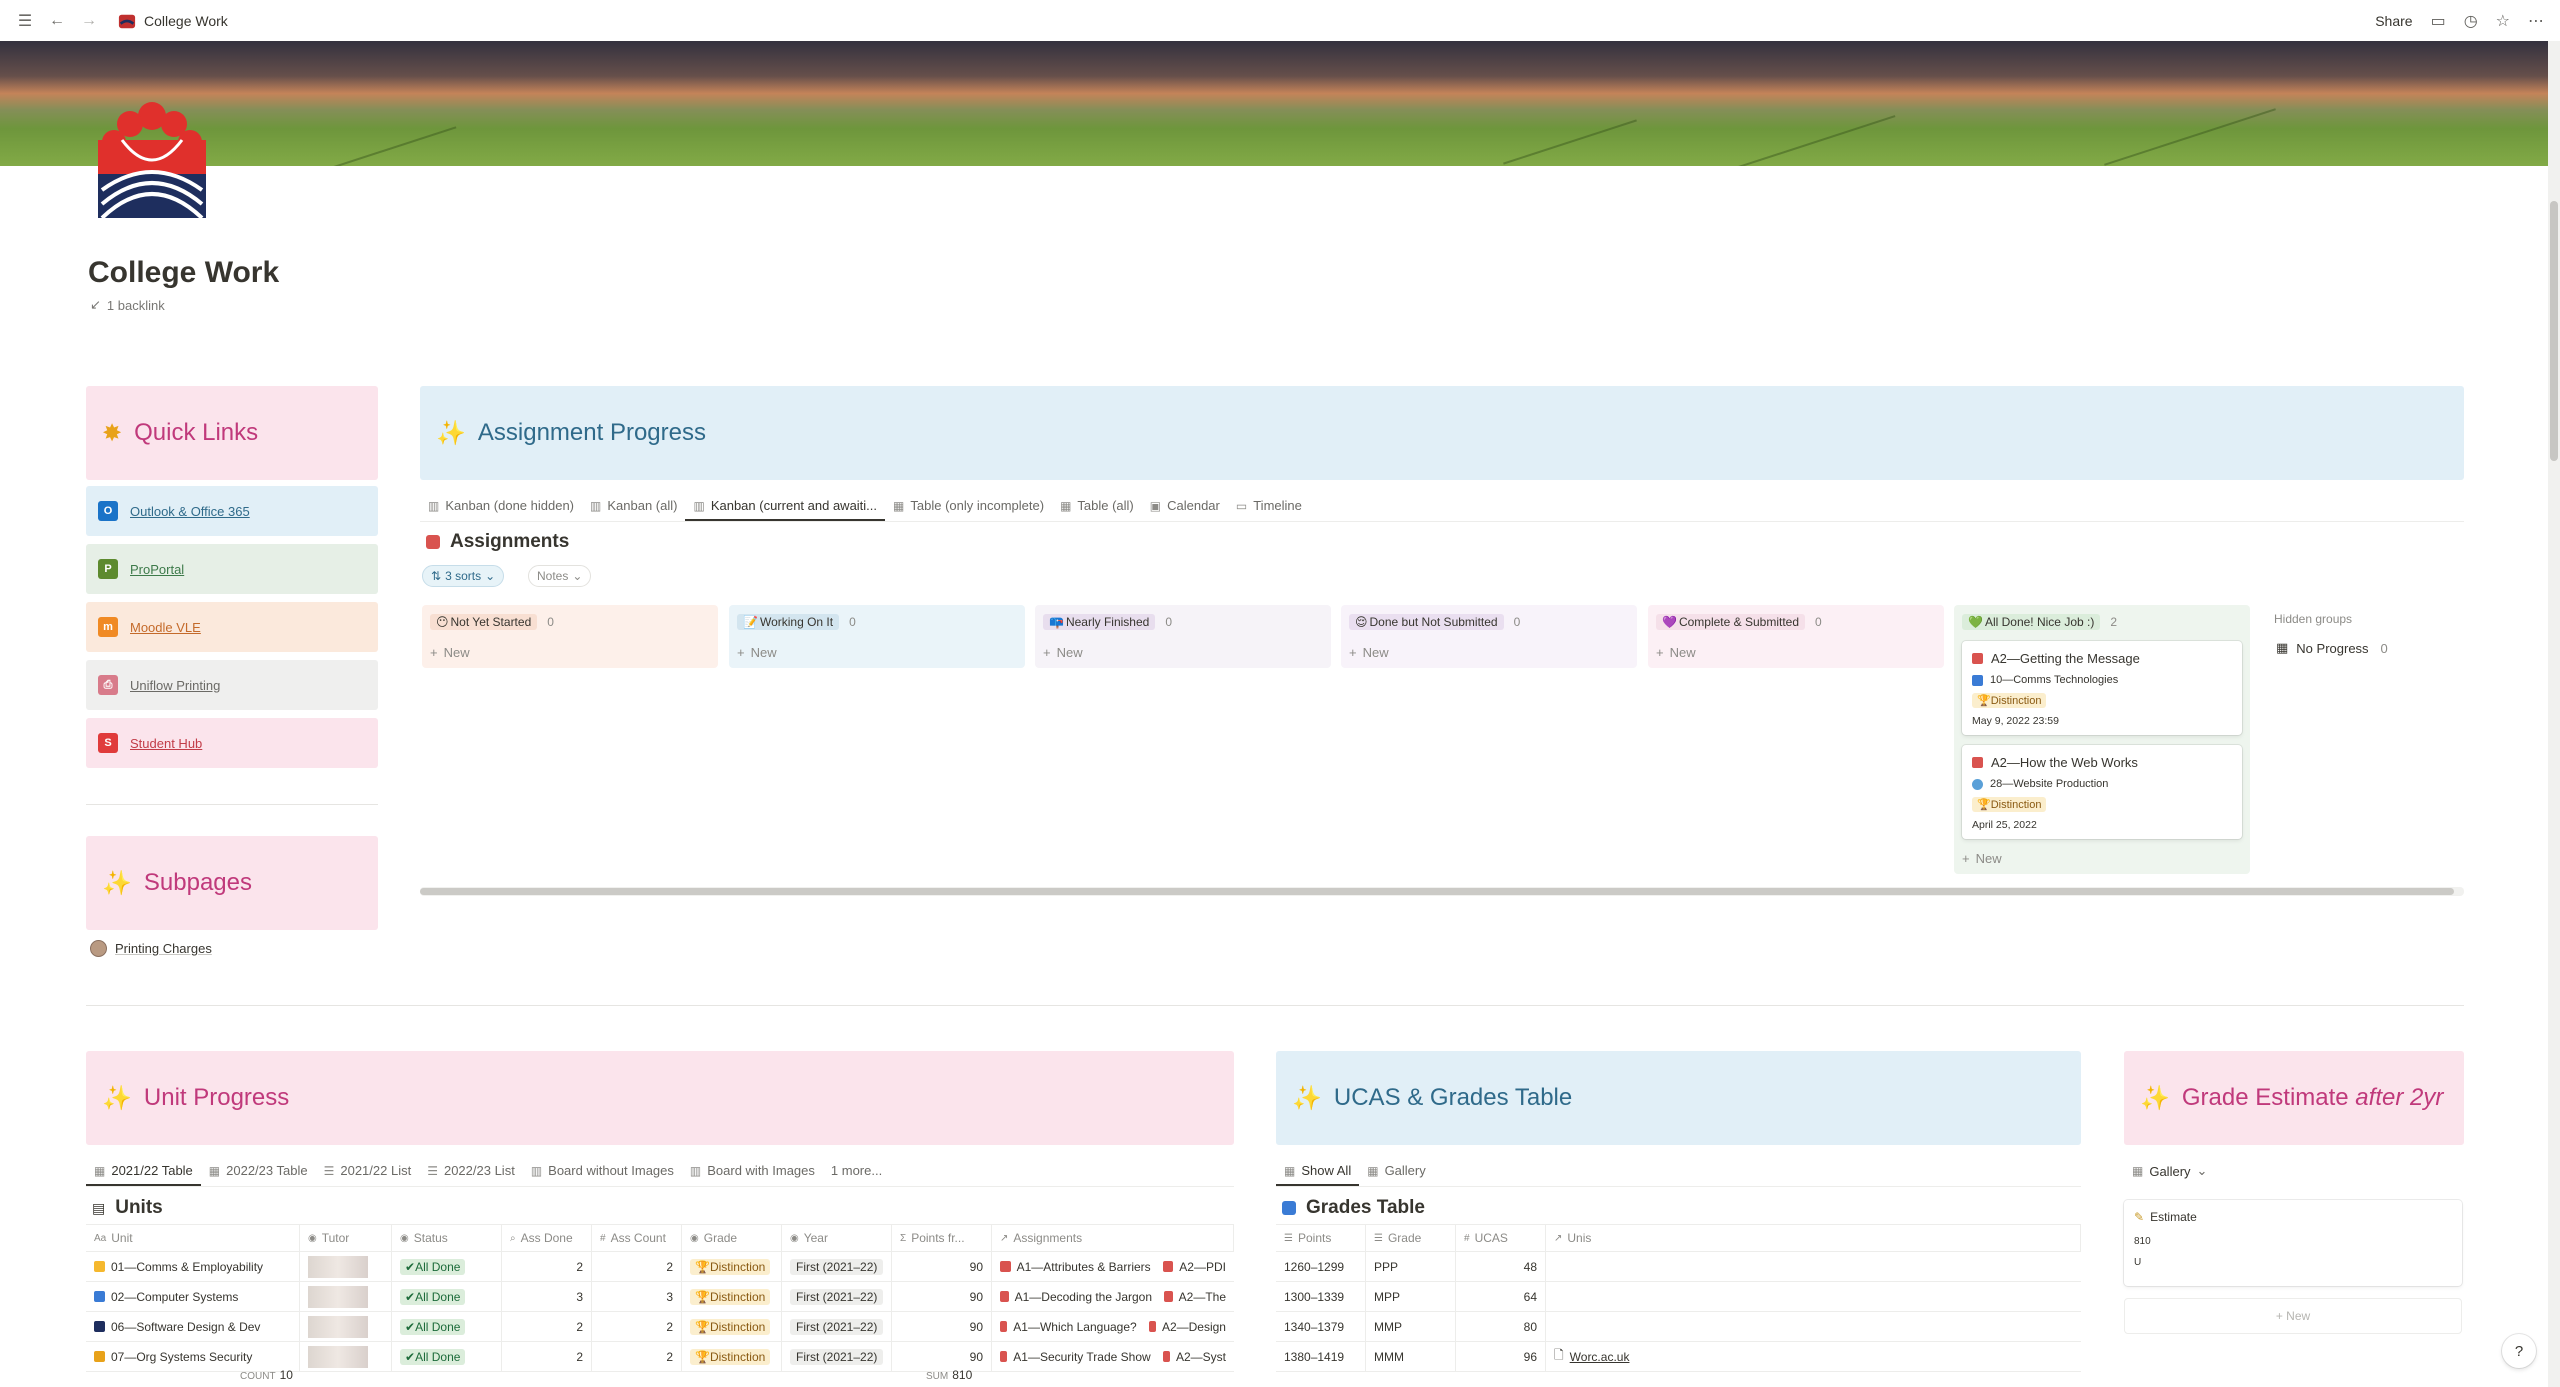 The image size is (2560, 1387). Describe the element at coordinates (788, 622) in the screenshot. I see `status-tag: 📝 Working On It` at that location.